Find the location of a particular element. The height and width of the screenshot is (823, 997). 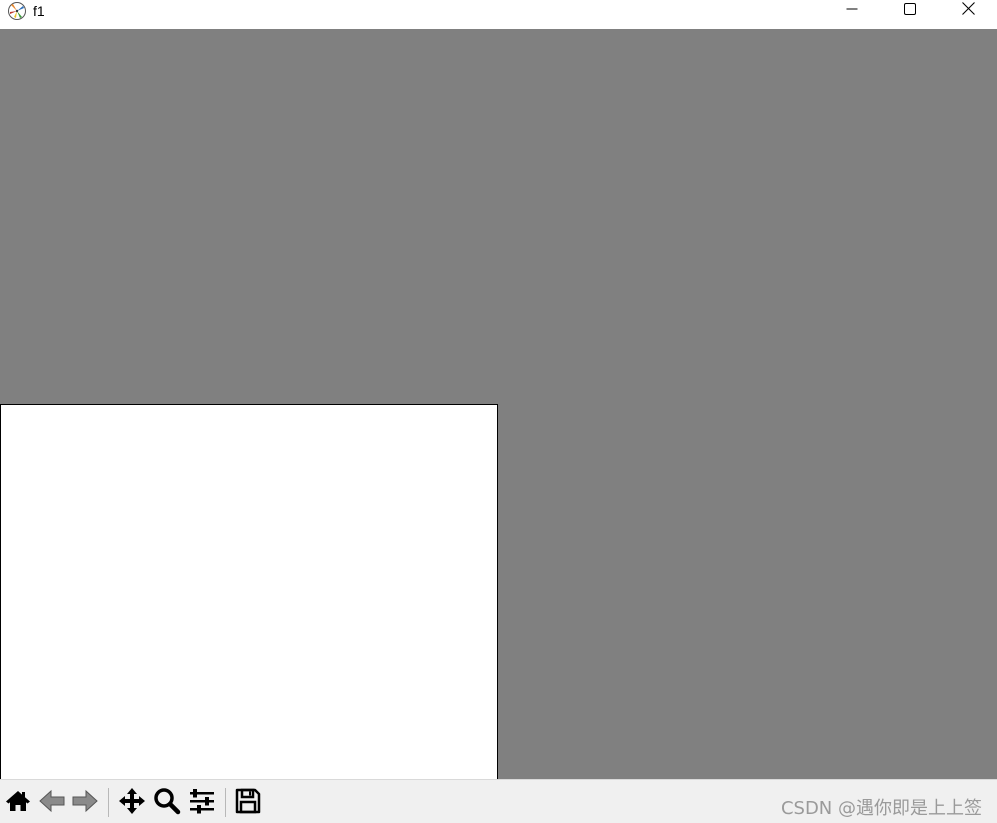

back-button is located at coordinates (52, 803).